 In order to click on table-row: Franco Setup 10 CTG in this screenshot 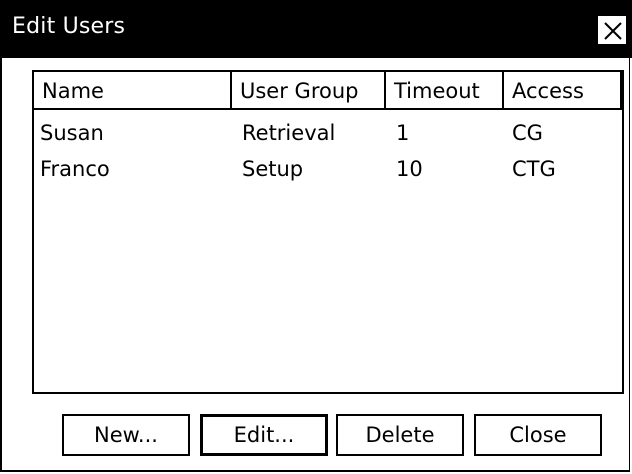, I will do `click(328, 169)`.